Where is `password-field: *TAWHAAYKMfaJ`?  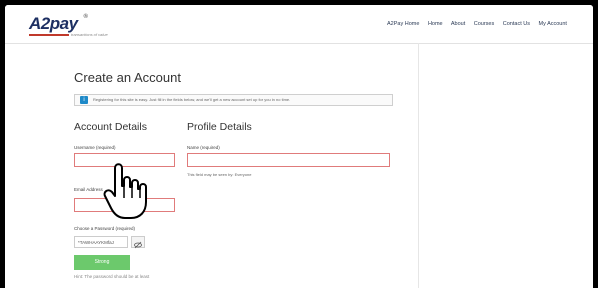
password-field: *TAWHAAYKMfaJ is located at coordinates (101, 242).